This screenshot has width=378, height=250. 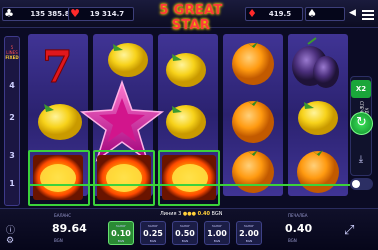 I want to click on bet-value: 2.00, so click(x=249, y=233).